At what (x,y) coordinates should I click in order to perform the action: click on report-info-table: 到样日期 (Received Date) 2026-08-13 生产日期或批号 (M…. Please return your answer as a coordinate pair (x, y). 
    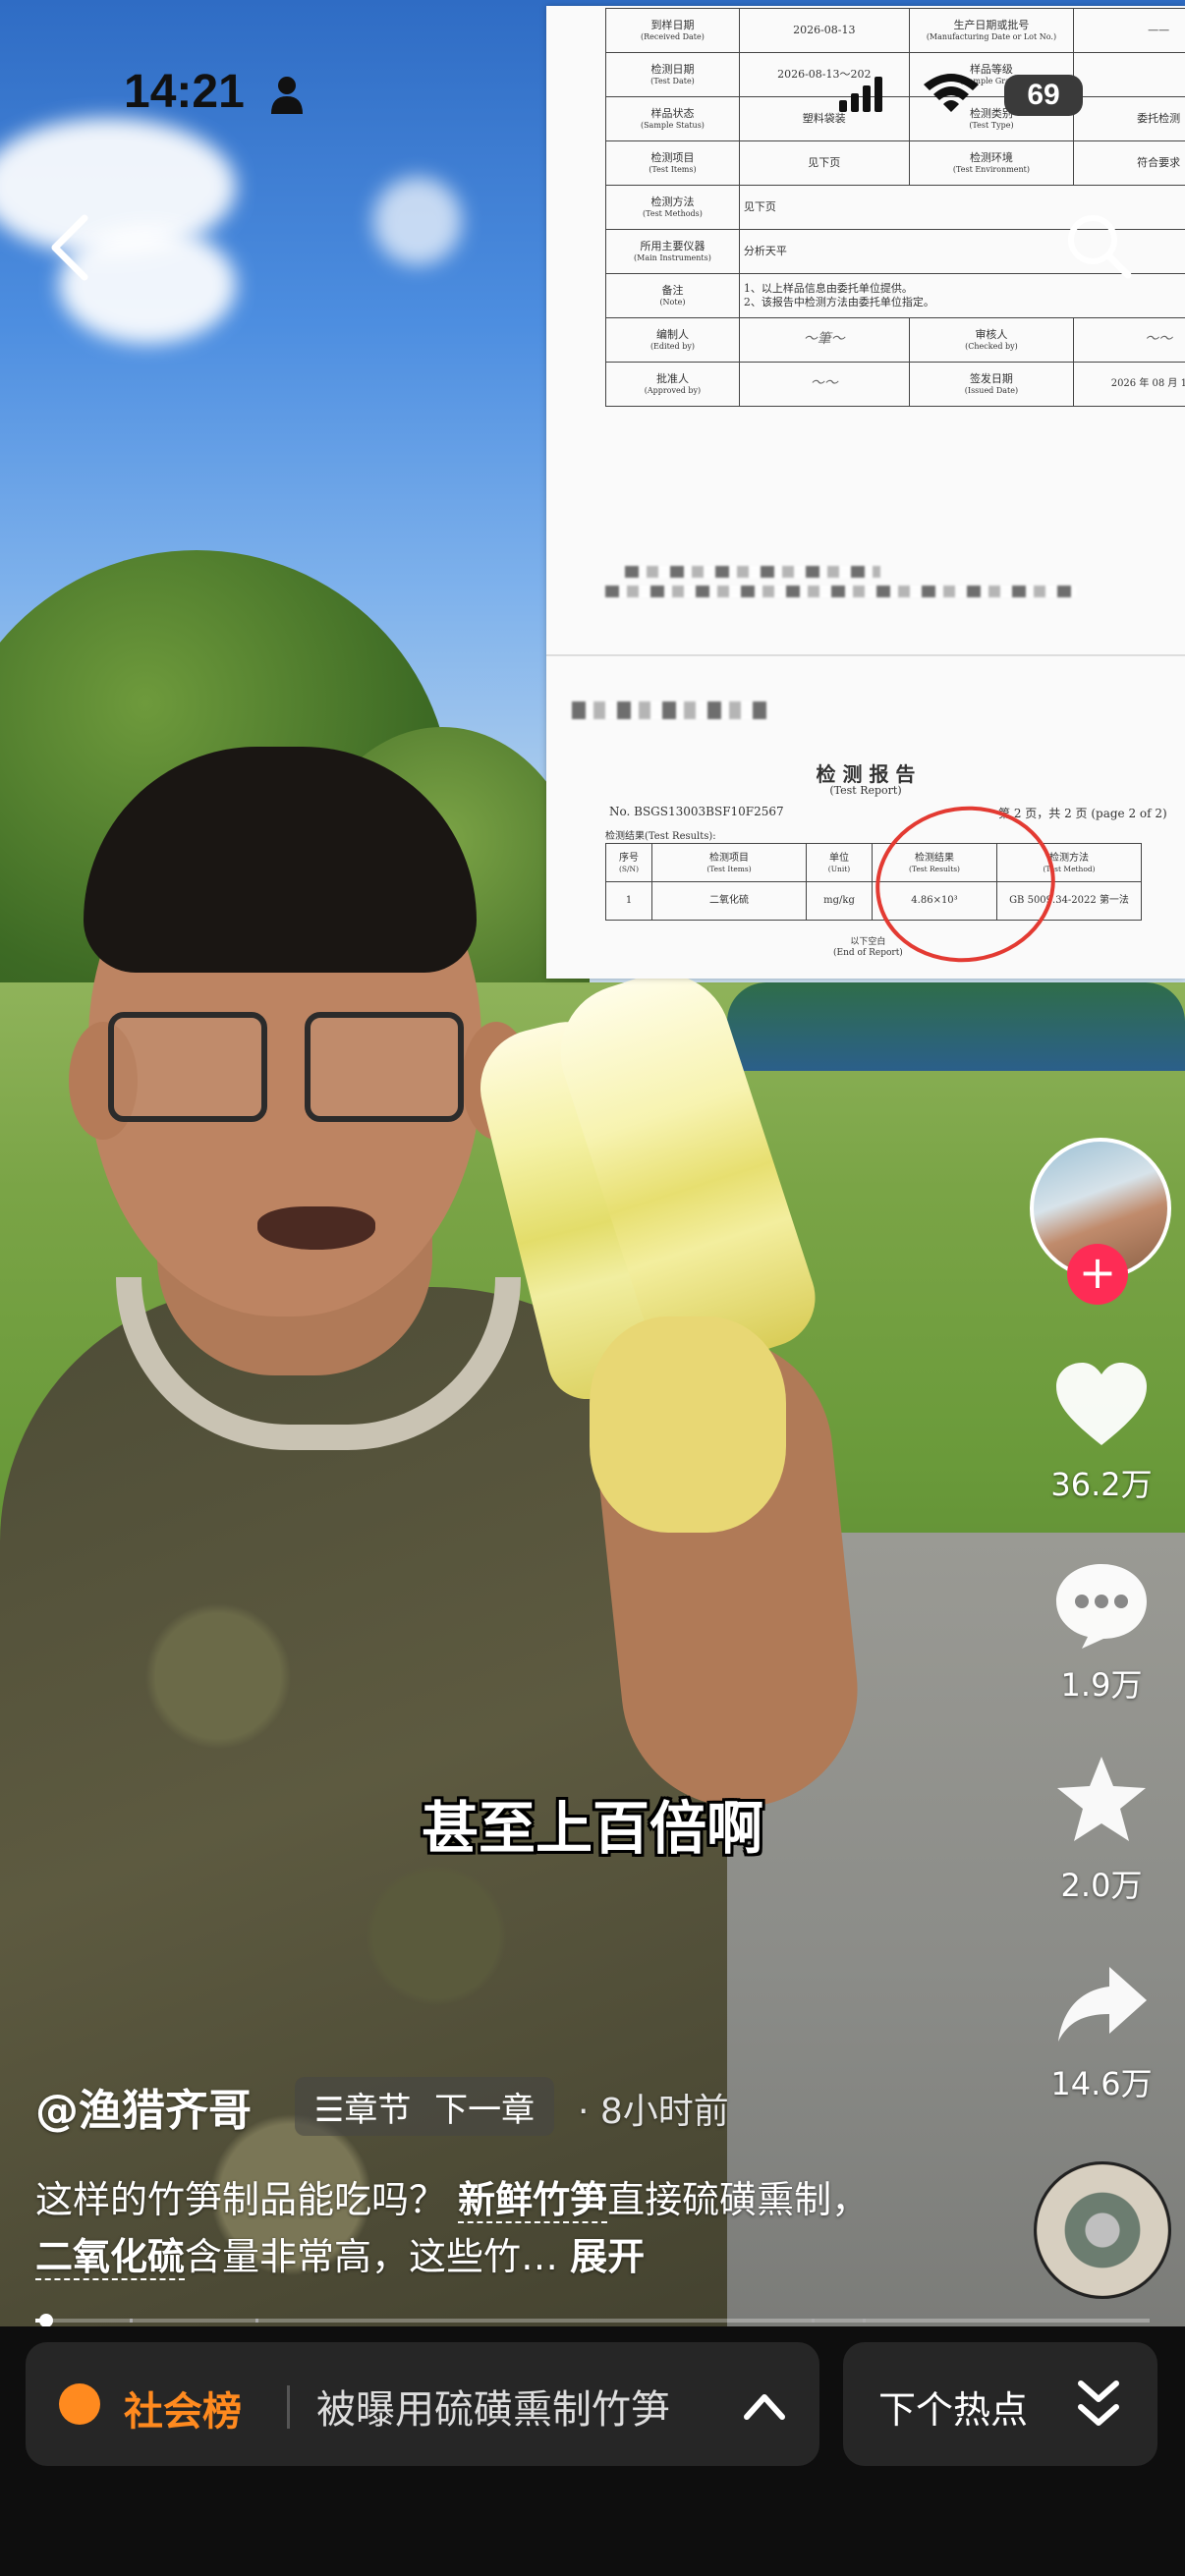
    Looking at the image, I should click on (895, 207).